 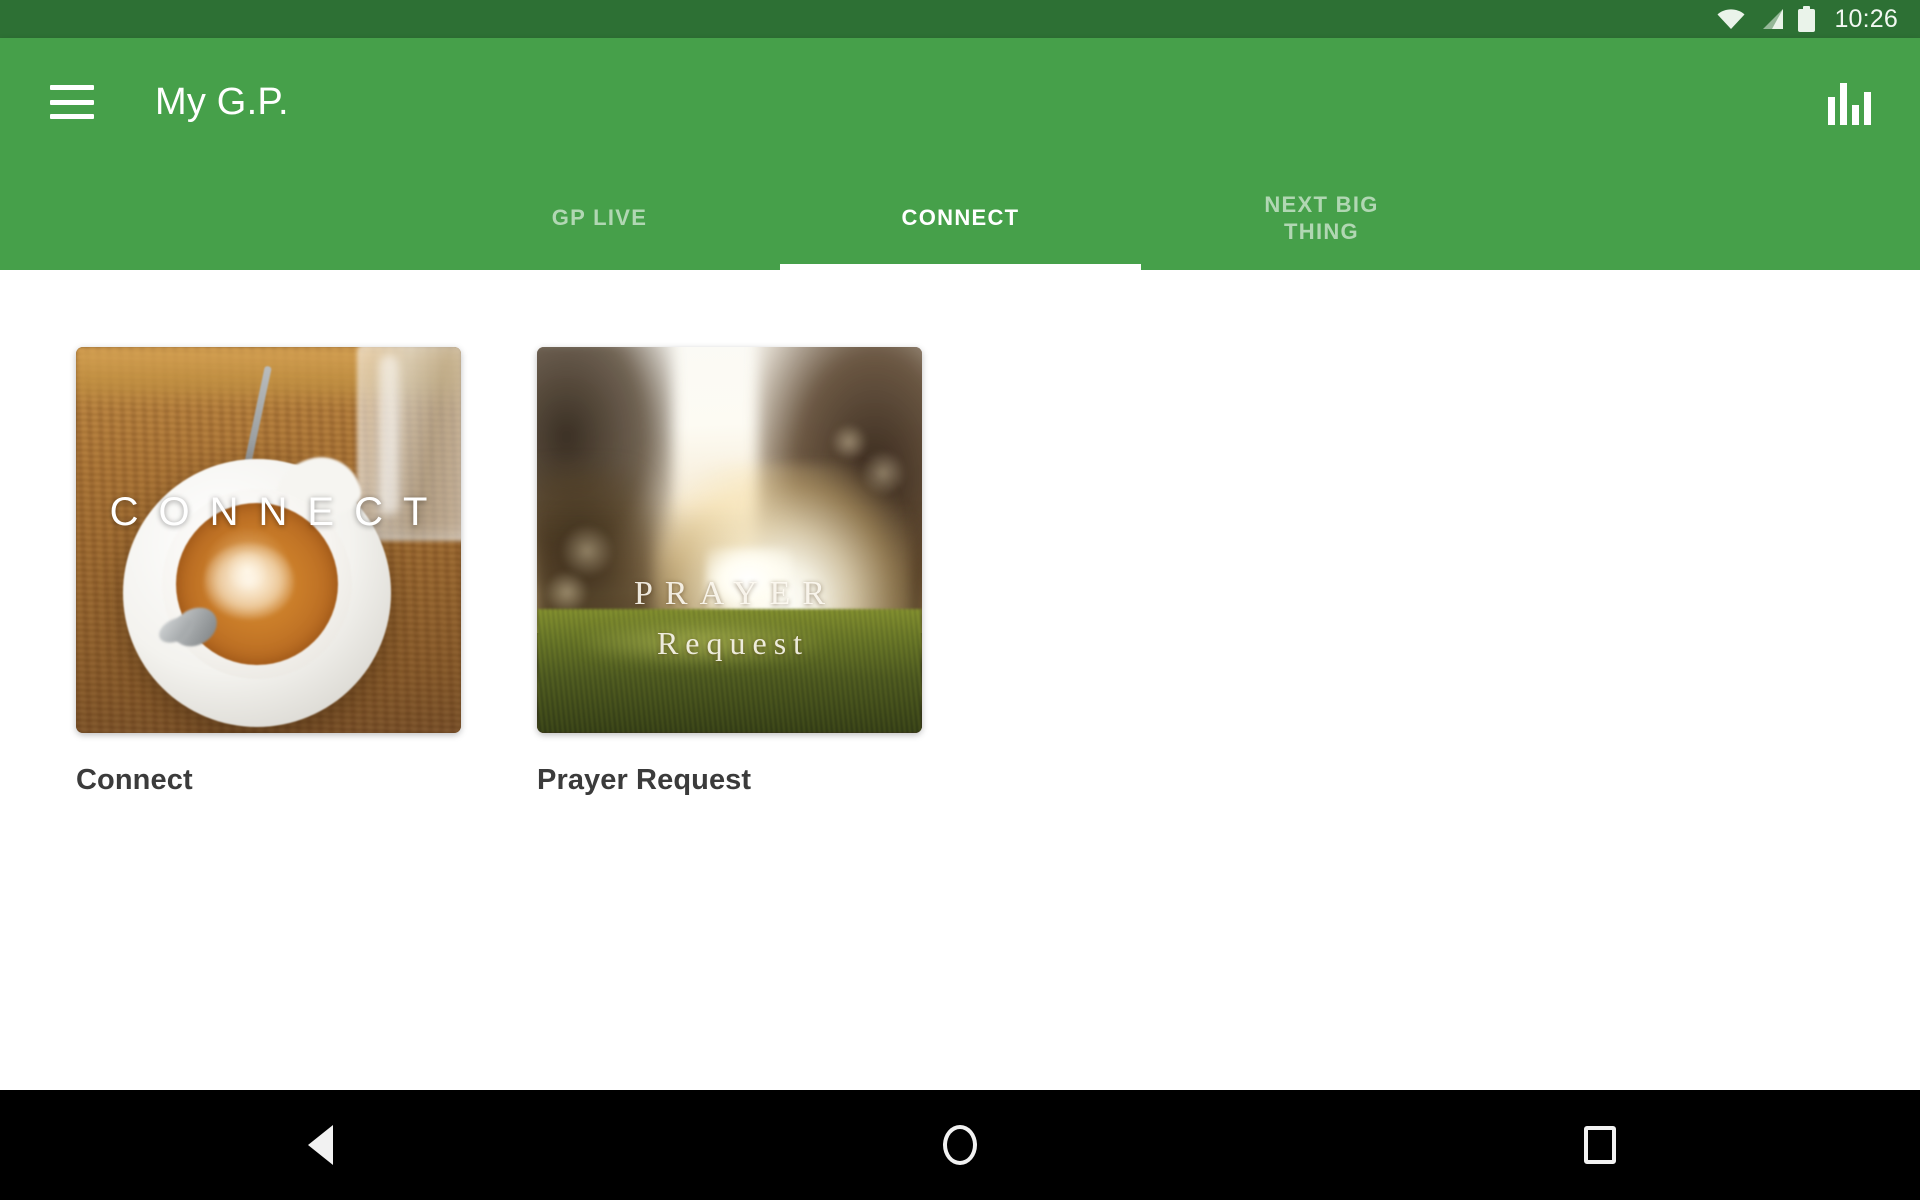 I want to click on card-prayer-request-title: Prayer Request, so click(x=644, y=780).